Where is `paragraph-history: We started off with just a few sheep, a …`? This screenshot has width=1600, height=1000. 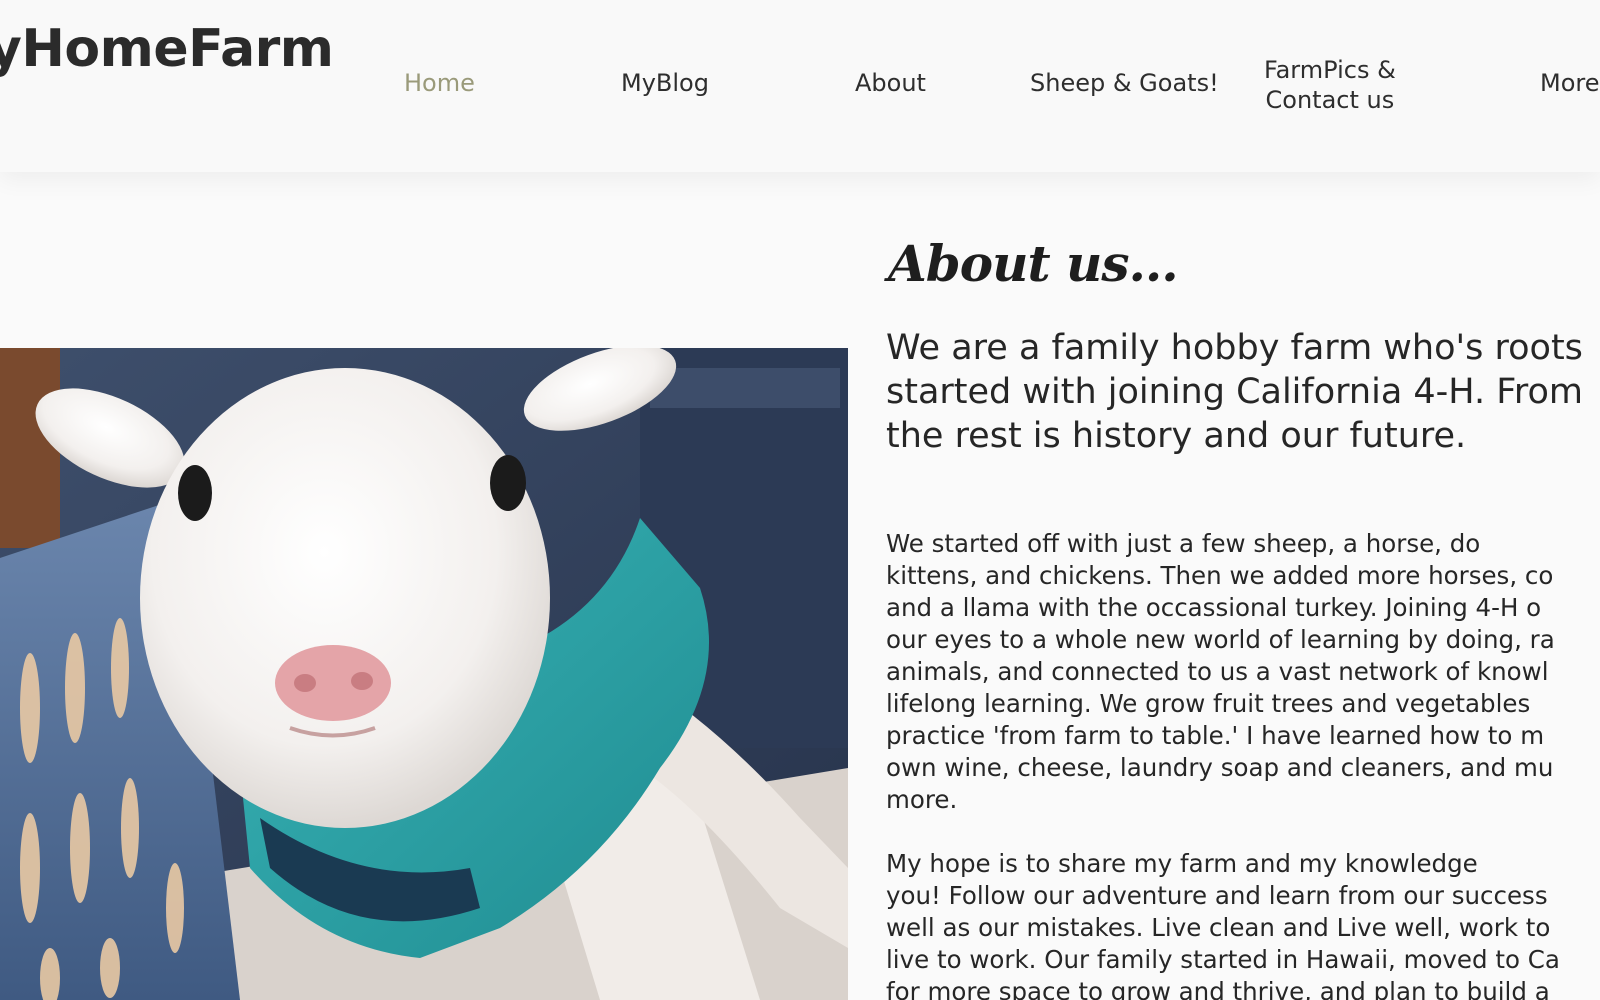 paragraph-history: We started off with just a few sheep, a … is located at coordinates (1220, 671).